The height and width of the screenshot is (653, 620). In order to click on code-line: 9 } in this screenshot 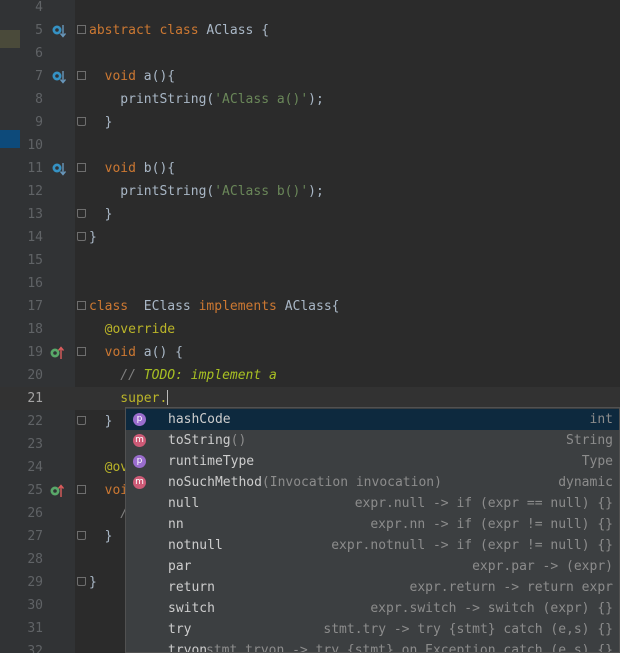, I will do `click(310, 122)`.